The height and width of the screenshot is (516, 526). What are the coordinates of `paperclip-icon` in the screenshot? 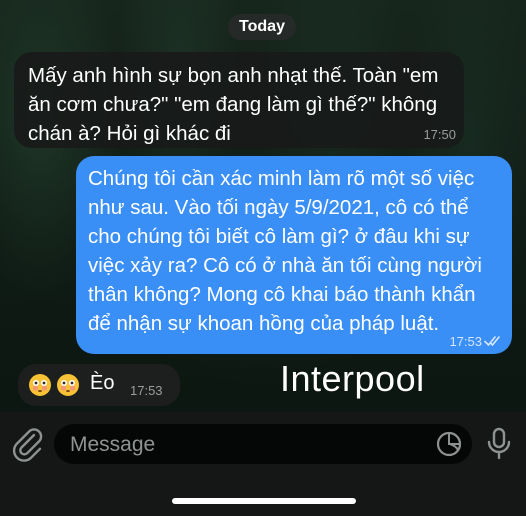 It's located at (27, 444).